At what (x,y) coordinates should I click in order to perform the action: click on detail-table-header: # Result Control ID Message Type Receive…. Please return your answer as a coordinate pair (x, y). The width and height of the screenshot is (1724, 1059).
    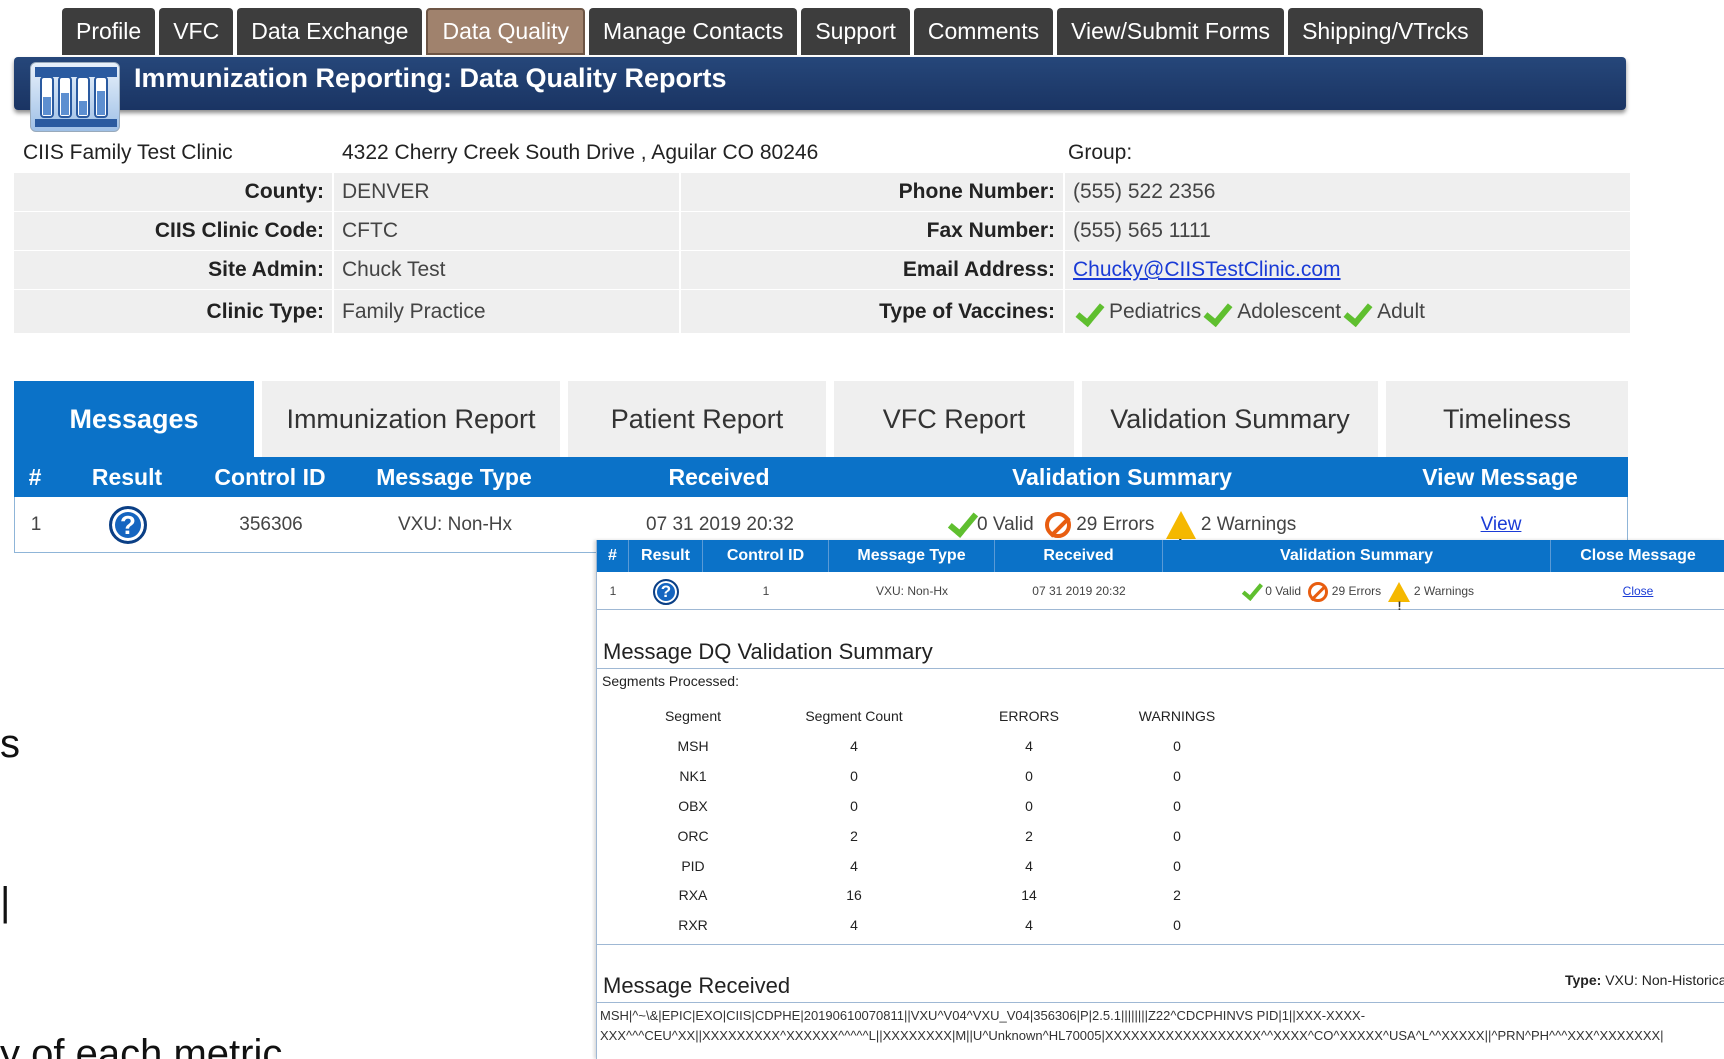
    Looking at the image, I should click on (1160, 556).